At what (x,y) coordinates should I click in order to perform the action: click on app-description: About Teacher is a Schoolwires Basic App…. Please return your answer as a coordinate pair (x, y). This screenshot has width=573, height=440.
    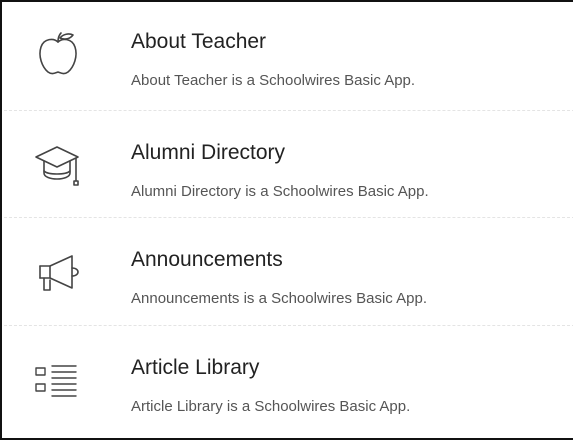
    Looking at the image, I should click on (273, 80).